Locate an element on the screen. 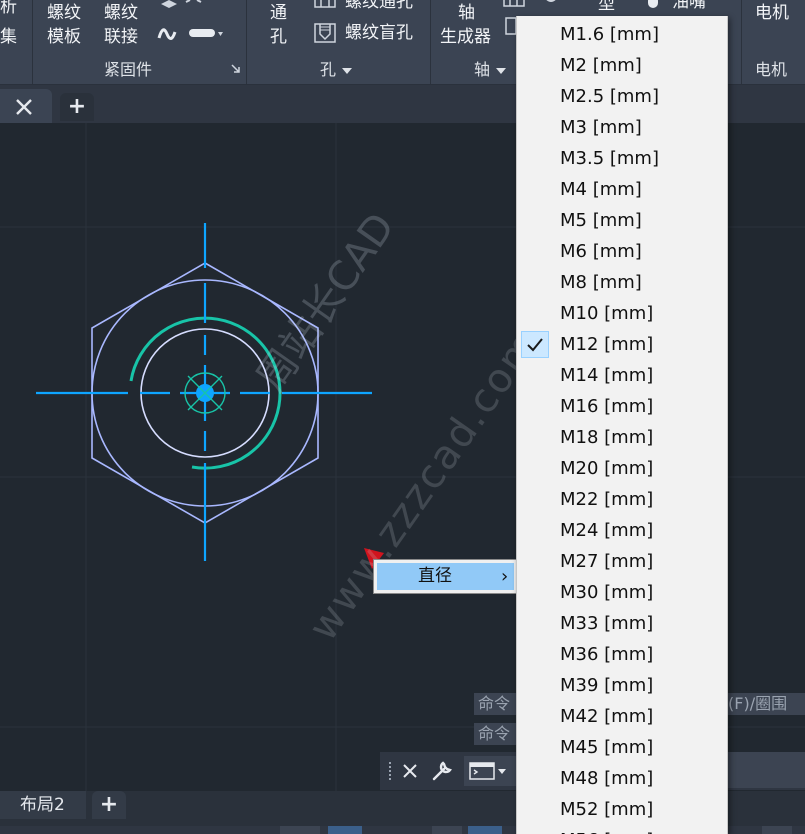  size-list-item: M36 [mm] is located at coordinates (622, 654).